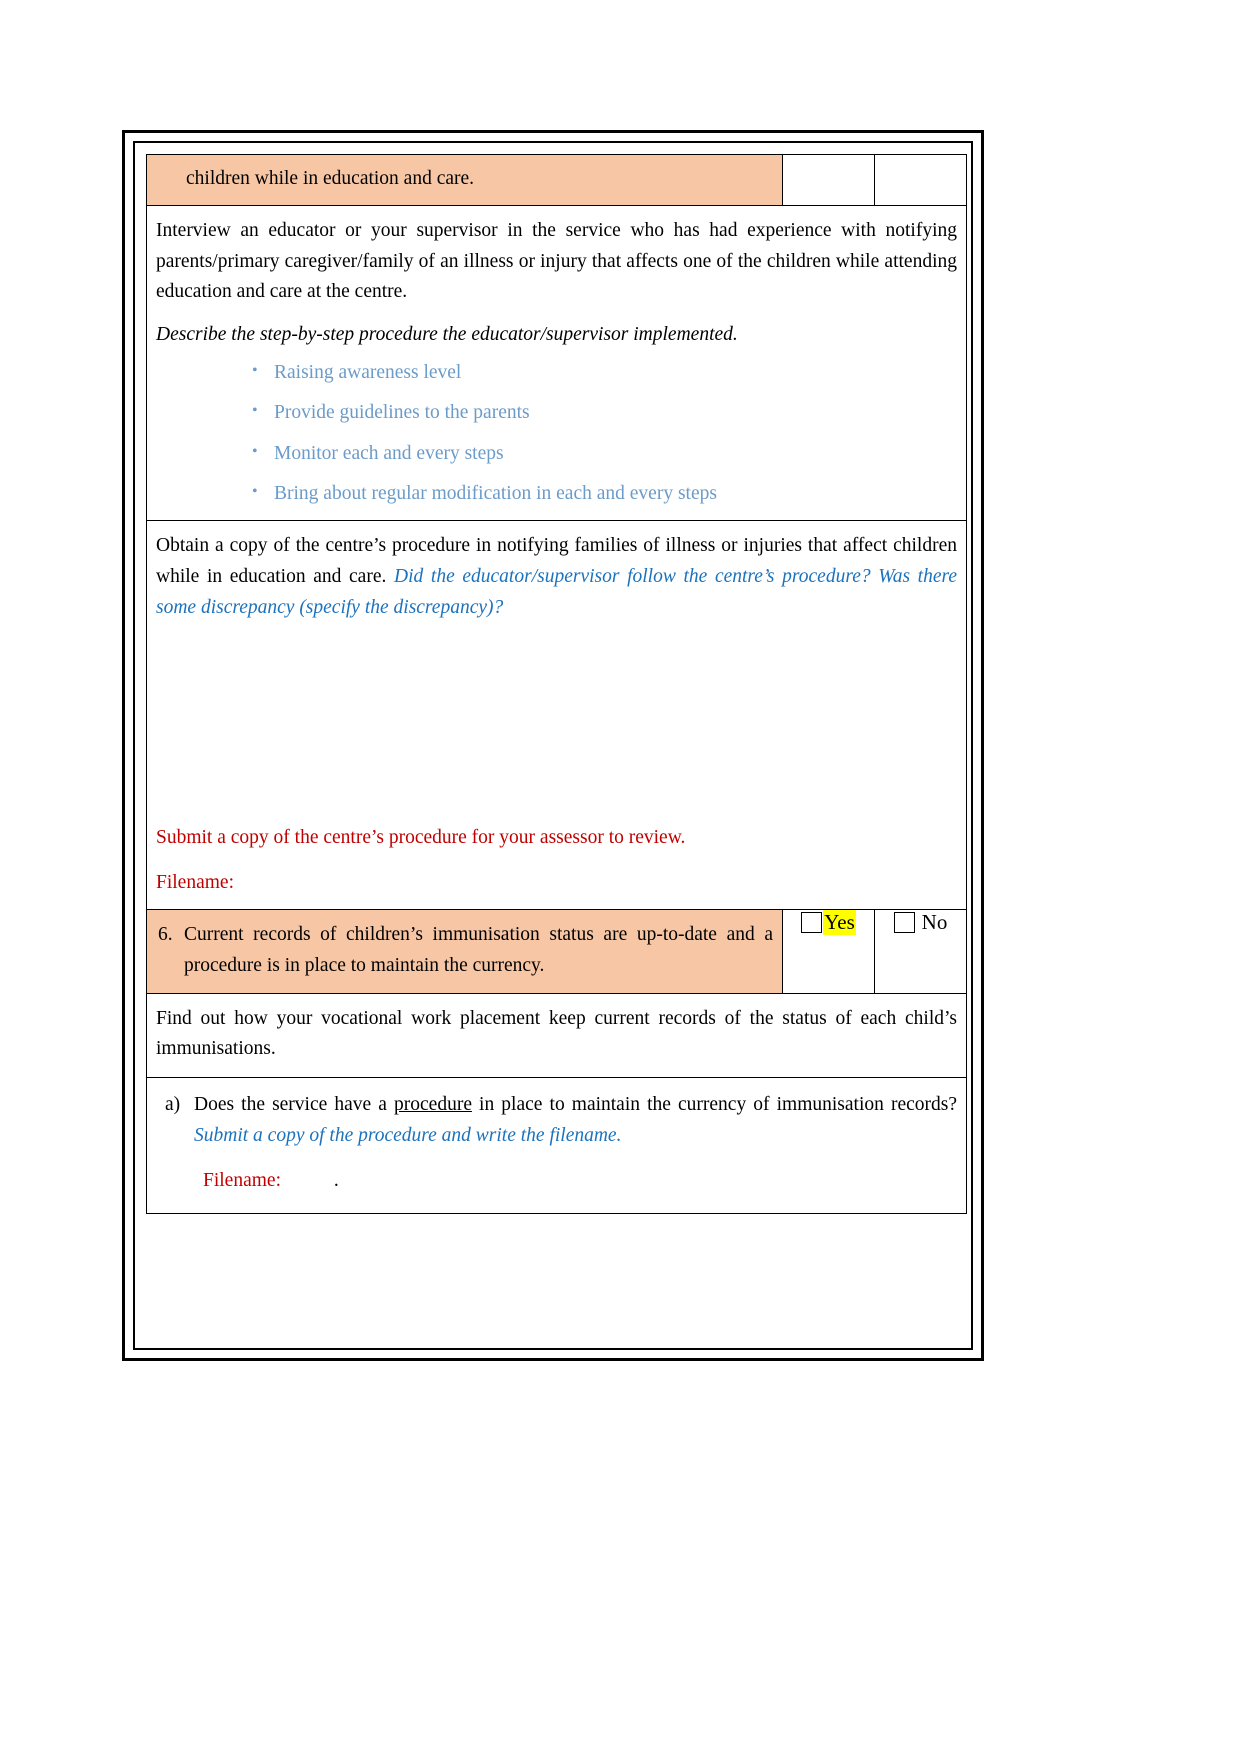 Image resolution: width=1241 pixels, height=1754 pixels. I want to click on list-item: • Provide guidelines to the parents, so click(604, 413).